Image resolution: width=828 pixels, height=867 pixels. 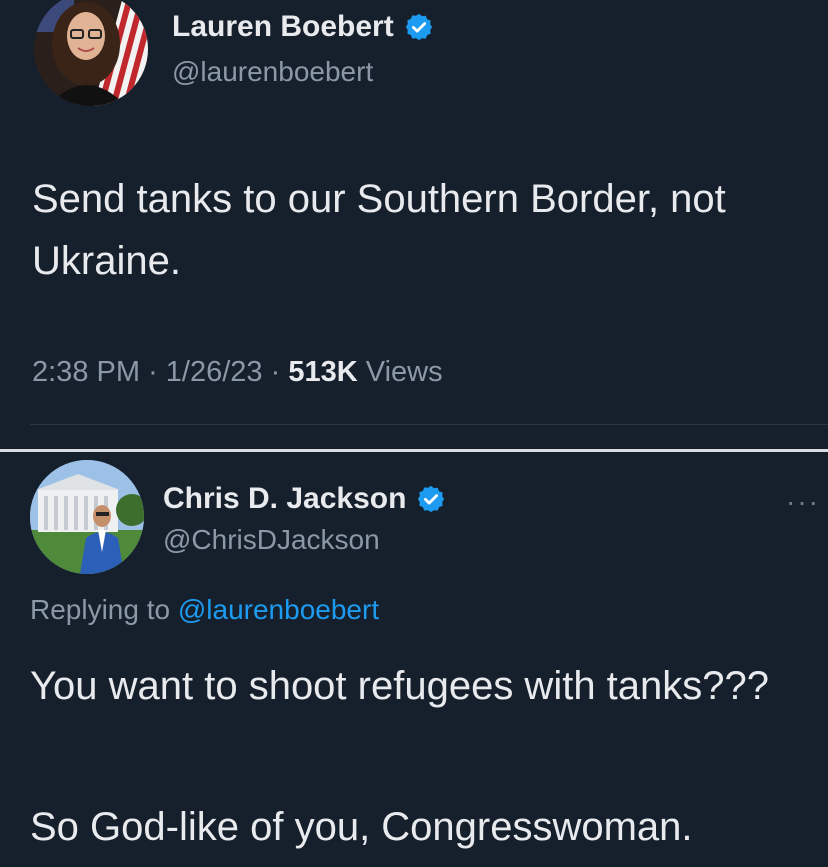 I want to click on reply-author-name: Chris D. Jackson, so click(x=284, y=499).